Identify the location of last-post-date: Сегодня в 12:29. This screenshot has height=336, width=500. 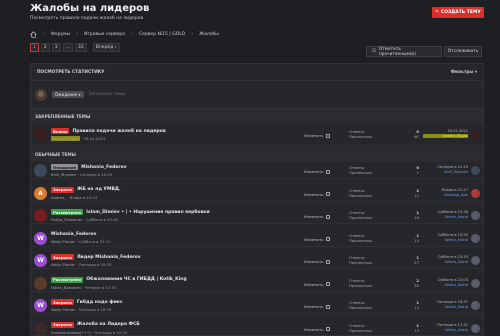
(445, 167).